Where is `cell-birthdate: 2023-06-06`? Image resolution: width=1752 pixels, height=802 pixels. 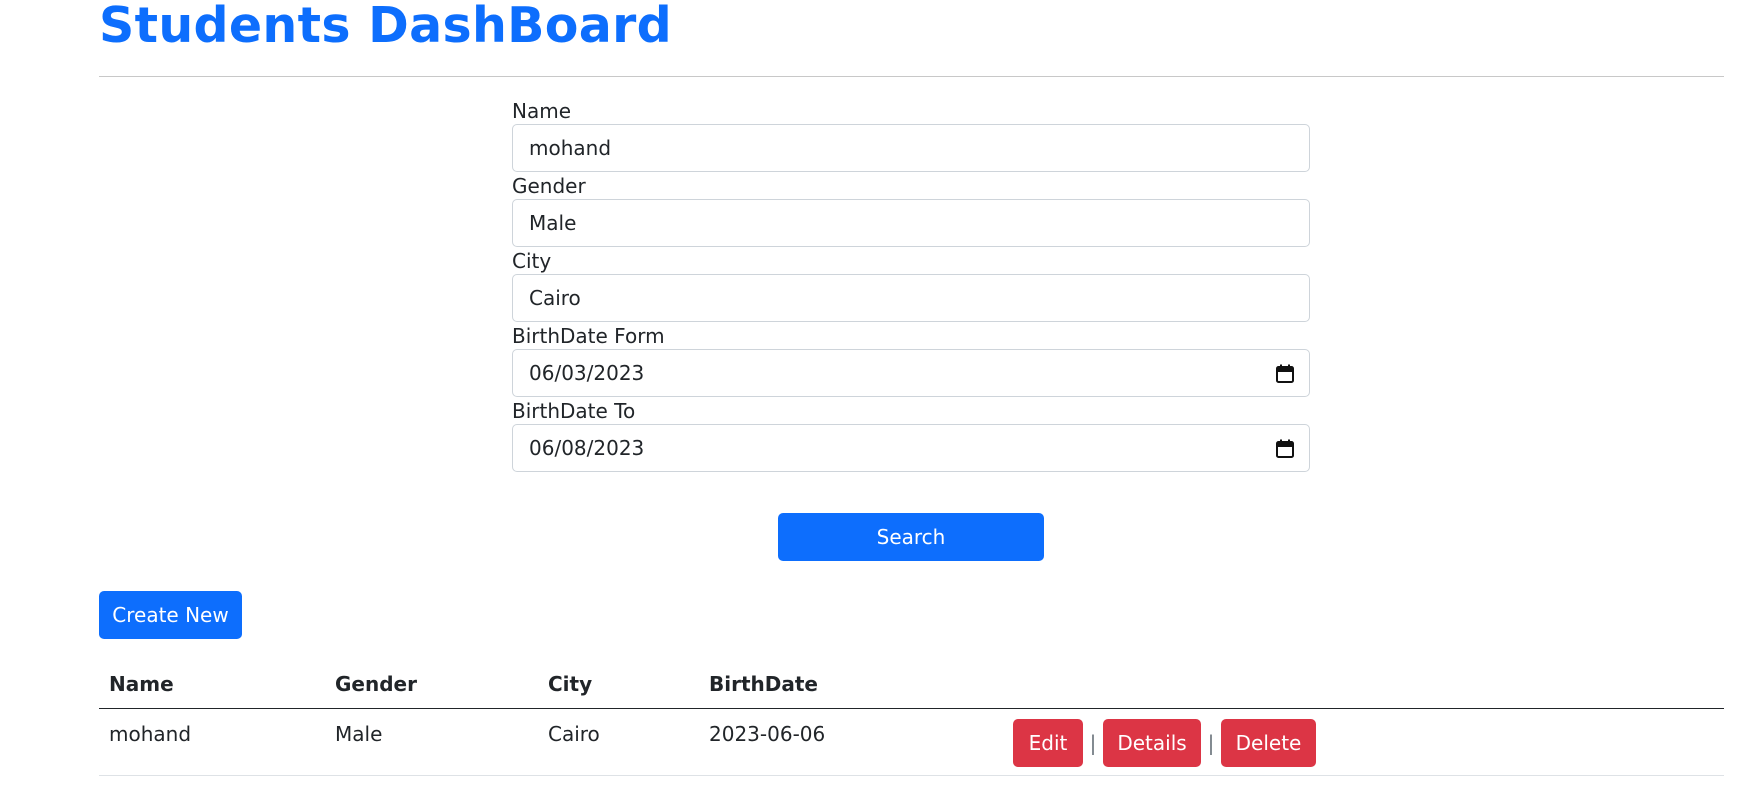
cell-birthdate: 2023-06-06 is located at coordinates (767, 734).